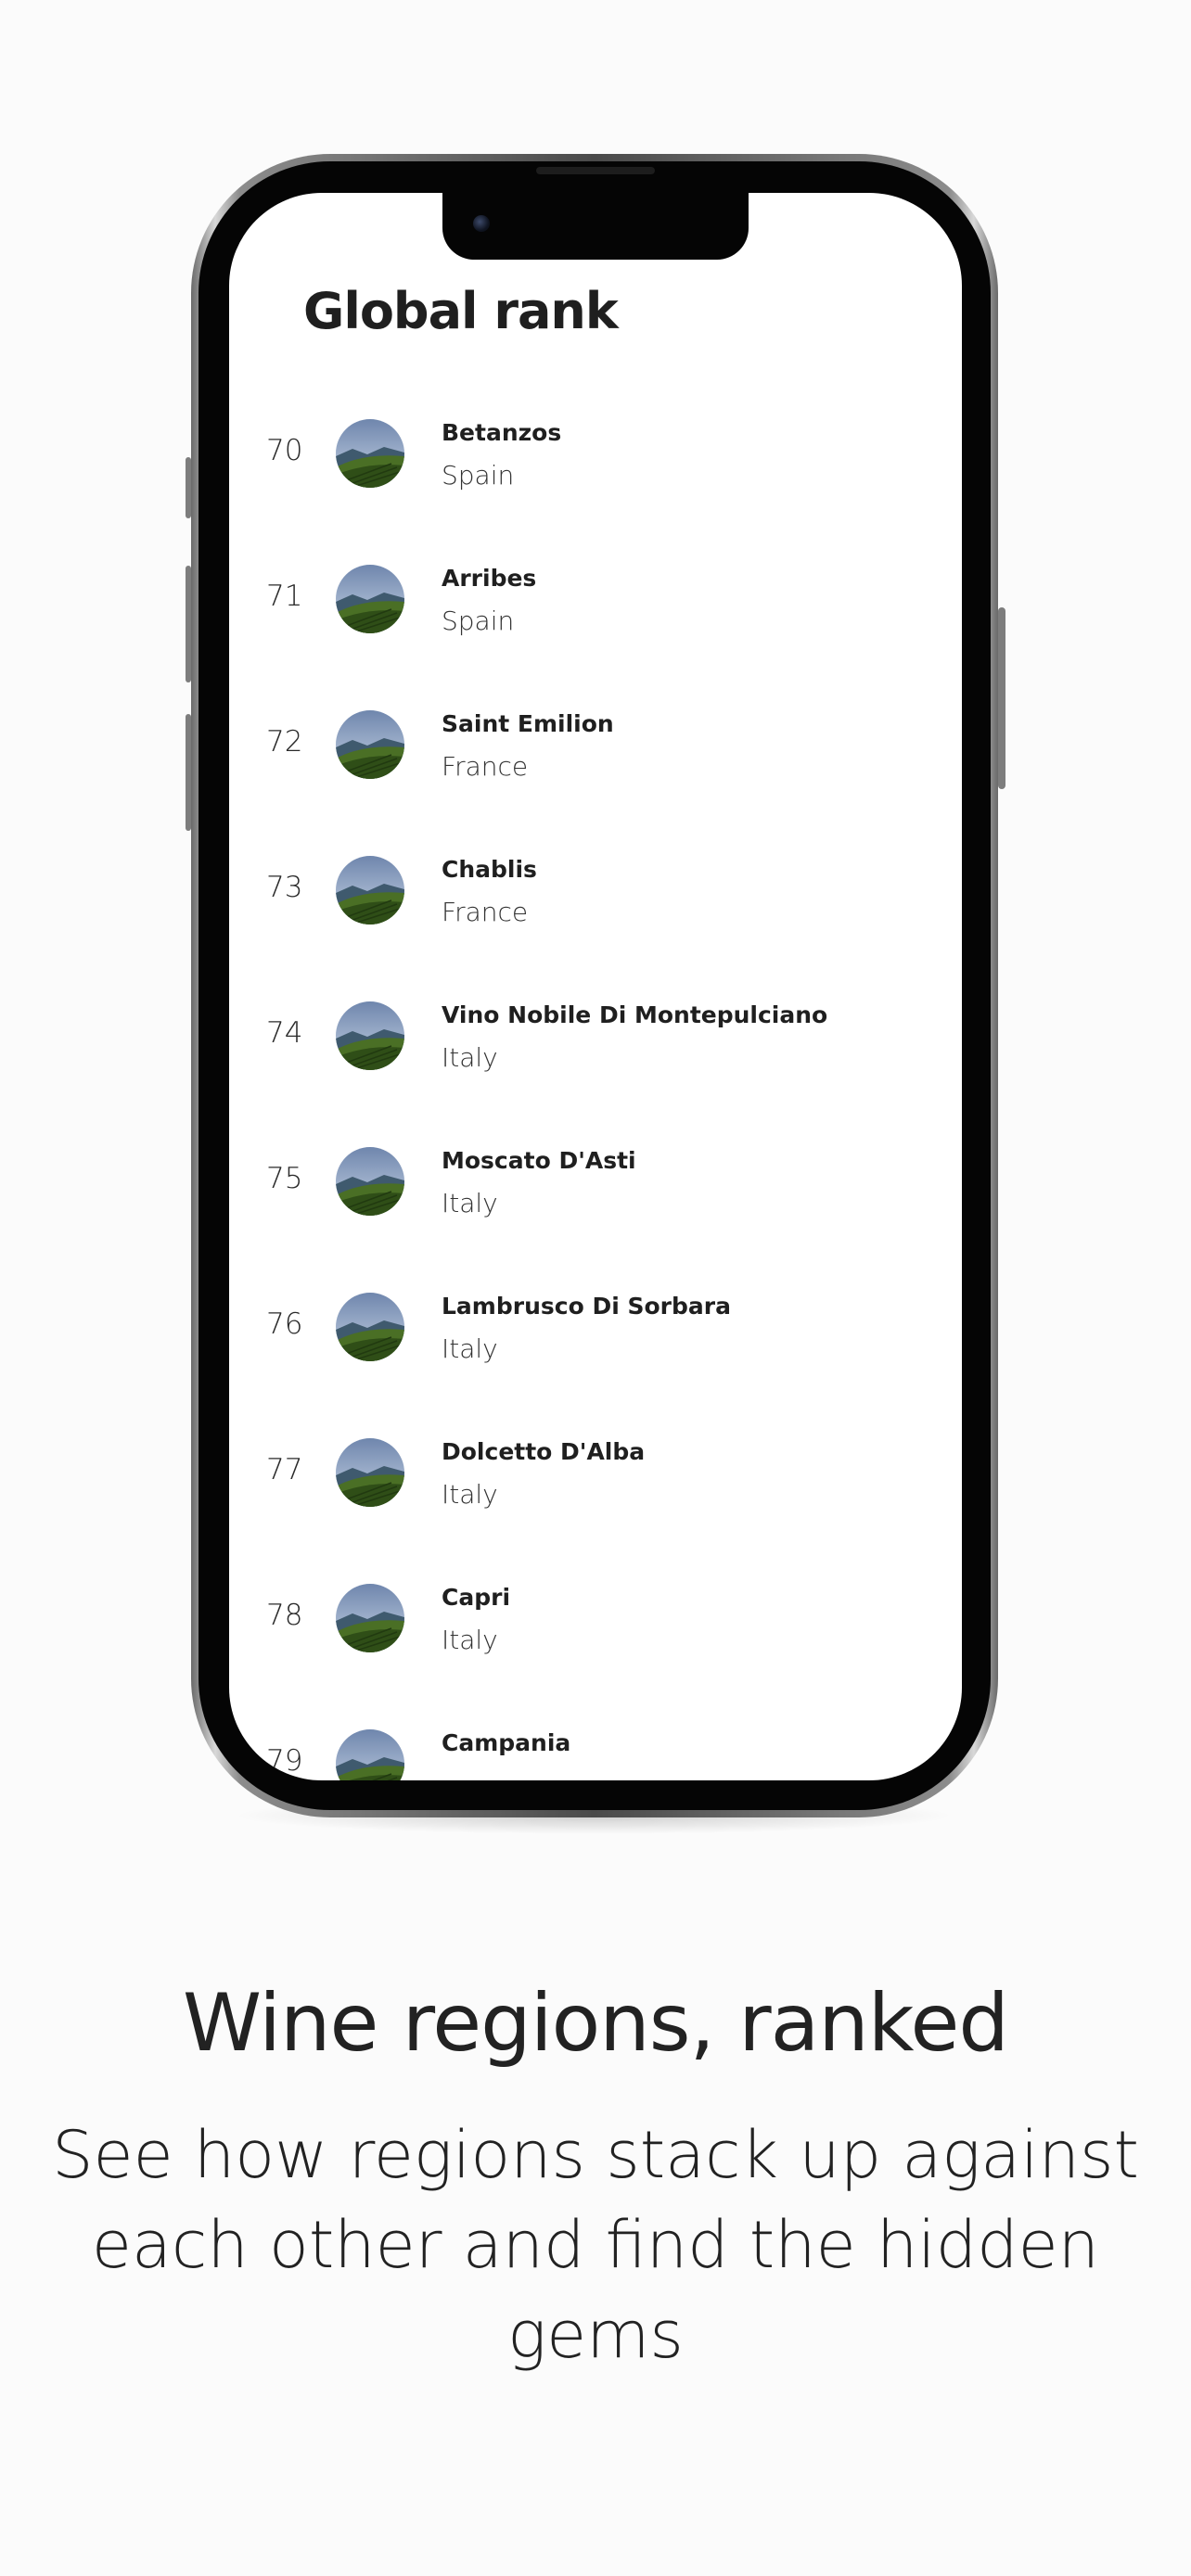 The image size is (1191, 2576). I want to click on silent-switch, so click(188, 488).